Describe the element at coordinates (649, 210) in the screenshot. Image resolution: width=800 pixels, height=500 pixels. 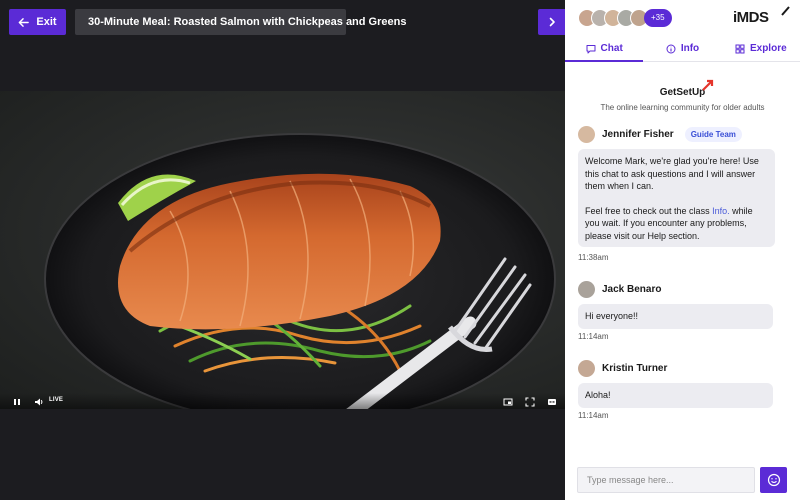
I see `message-text-part: Feel free to check out the class` at that location.